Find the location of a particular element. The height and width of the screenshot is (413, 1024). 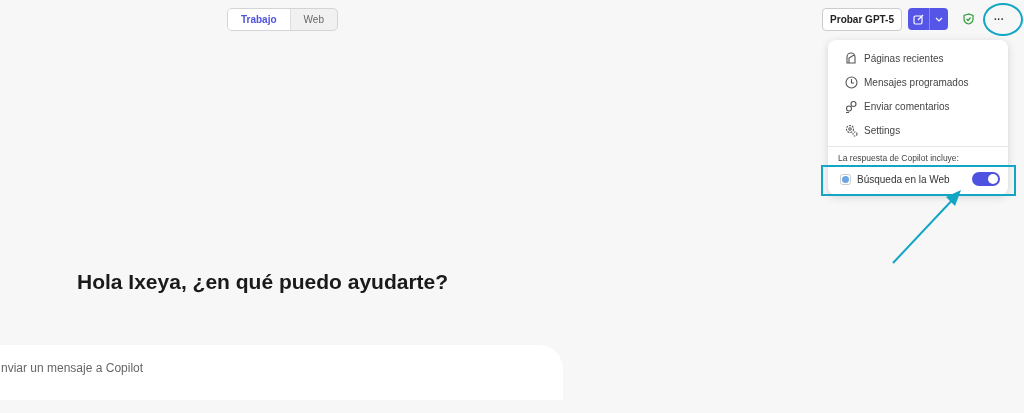

highlight-ellipse is located at coordinates (1003, 19).